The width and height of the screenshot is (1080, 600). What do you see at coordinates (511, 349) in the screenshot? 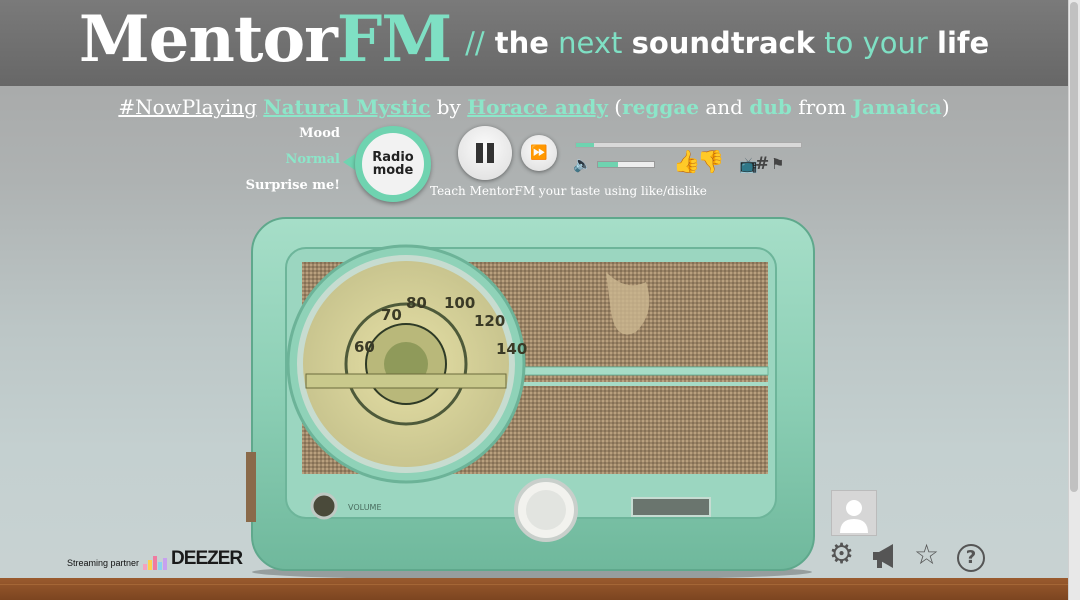
I see `dial-number-140: 140` at bounding box center [511, 349].